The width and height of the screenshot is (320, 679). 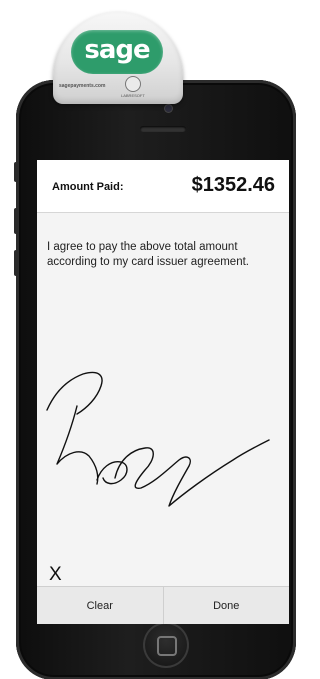 I want to click on amount-value: $1352.46, so click(x=233, y=185).